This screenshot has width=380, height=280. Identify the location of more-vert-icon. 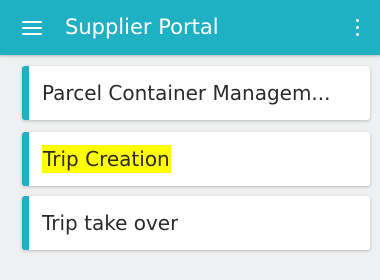
(357, 28).